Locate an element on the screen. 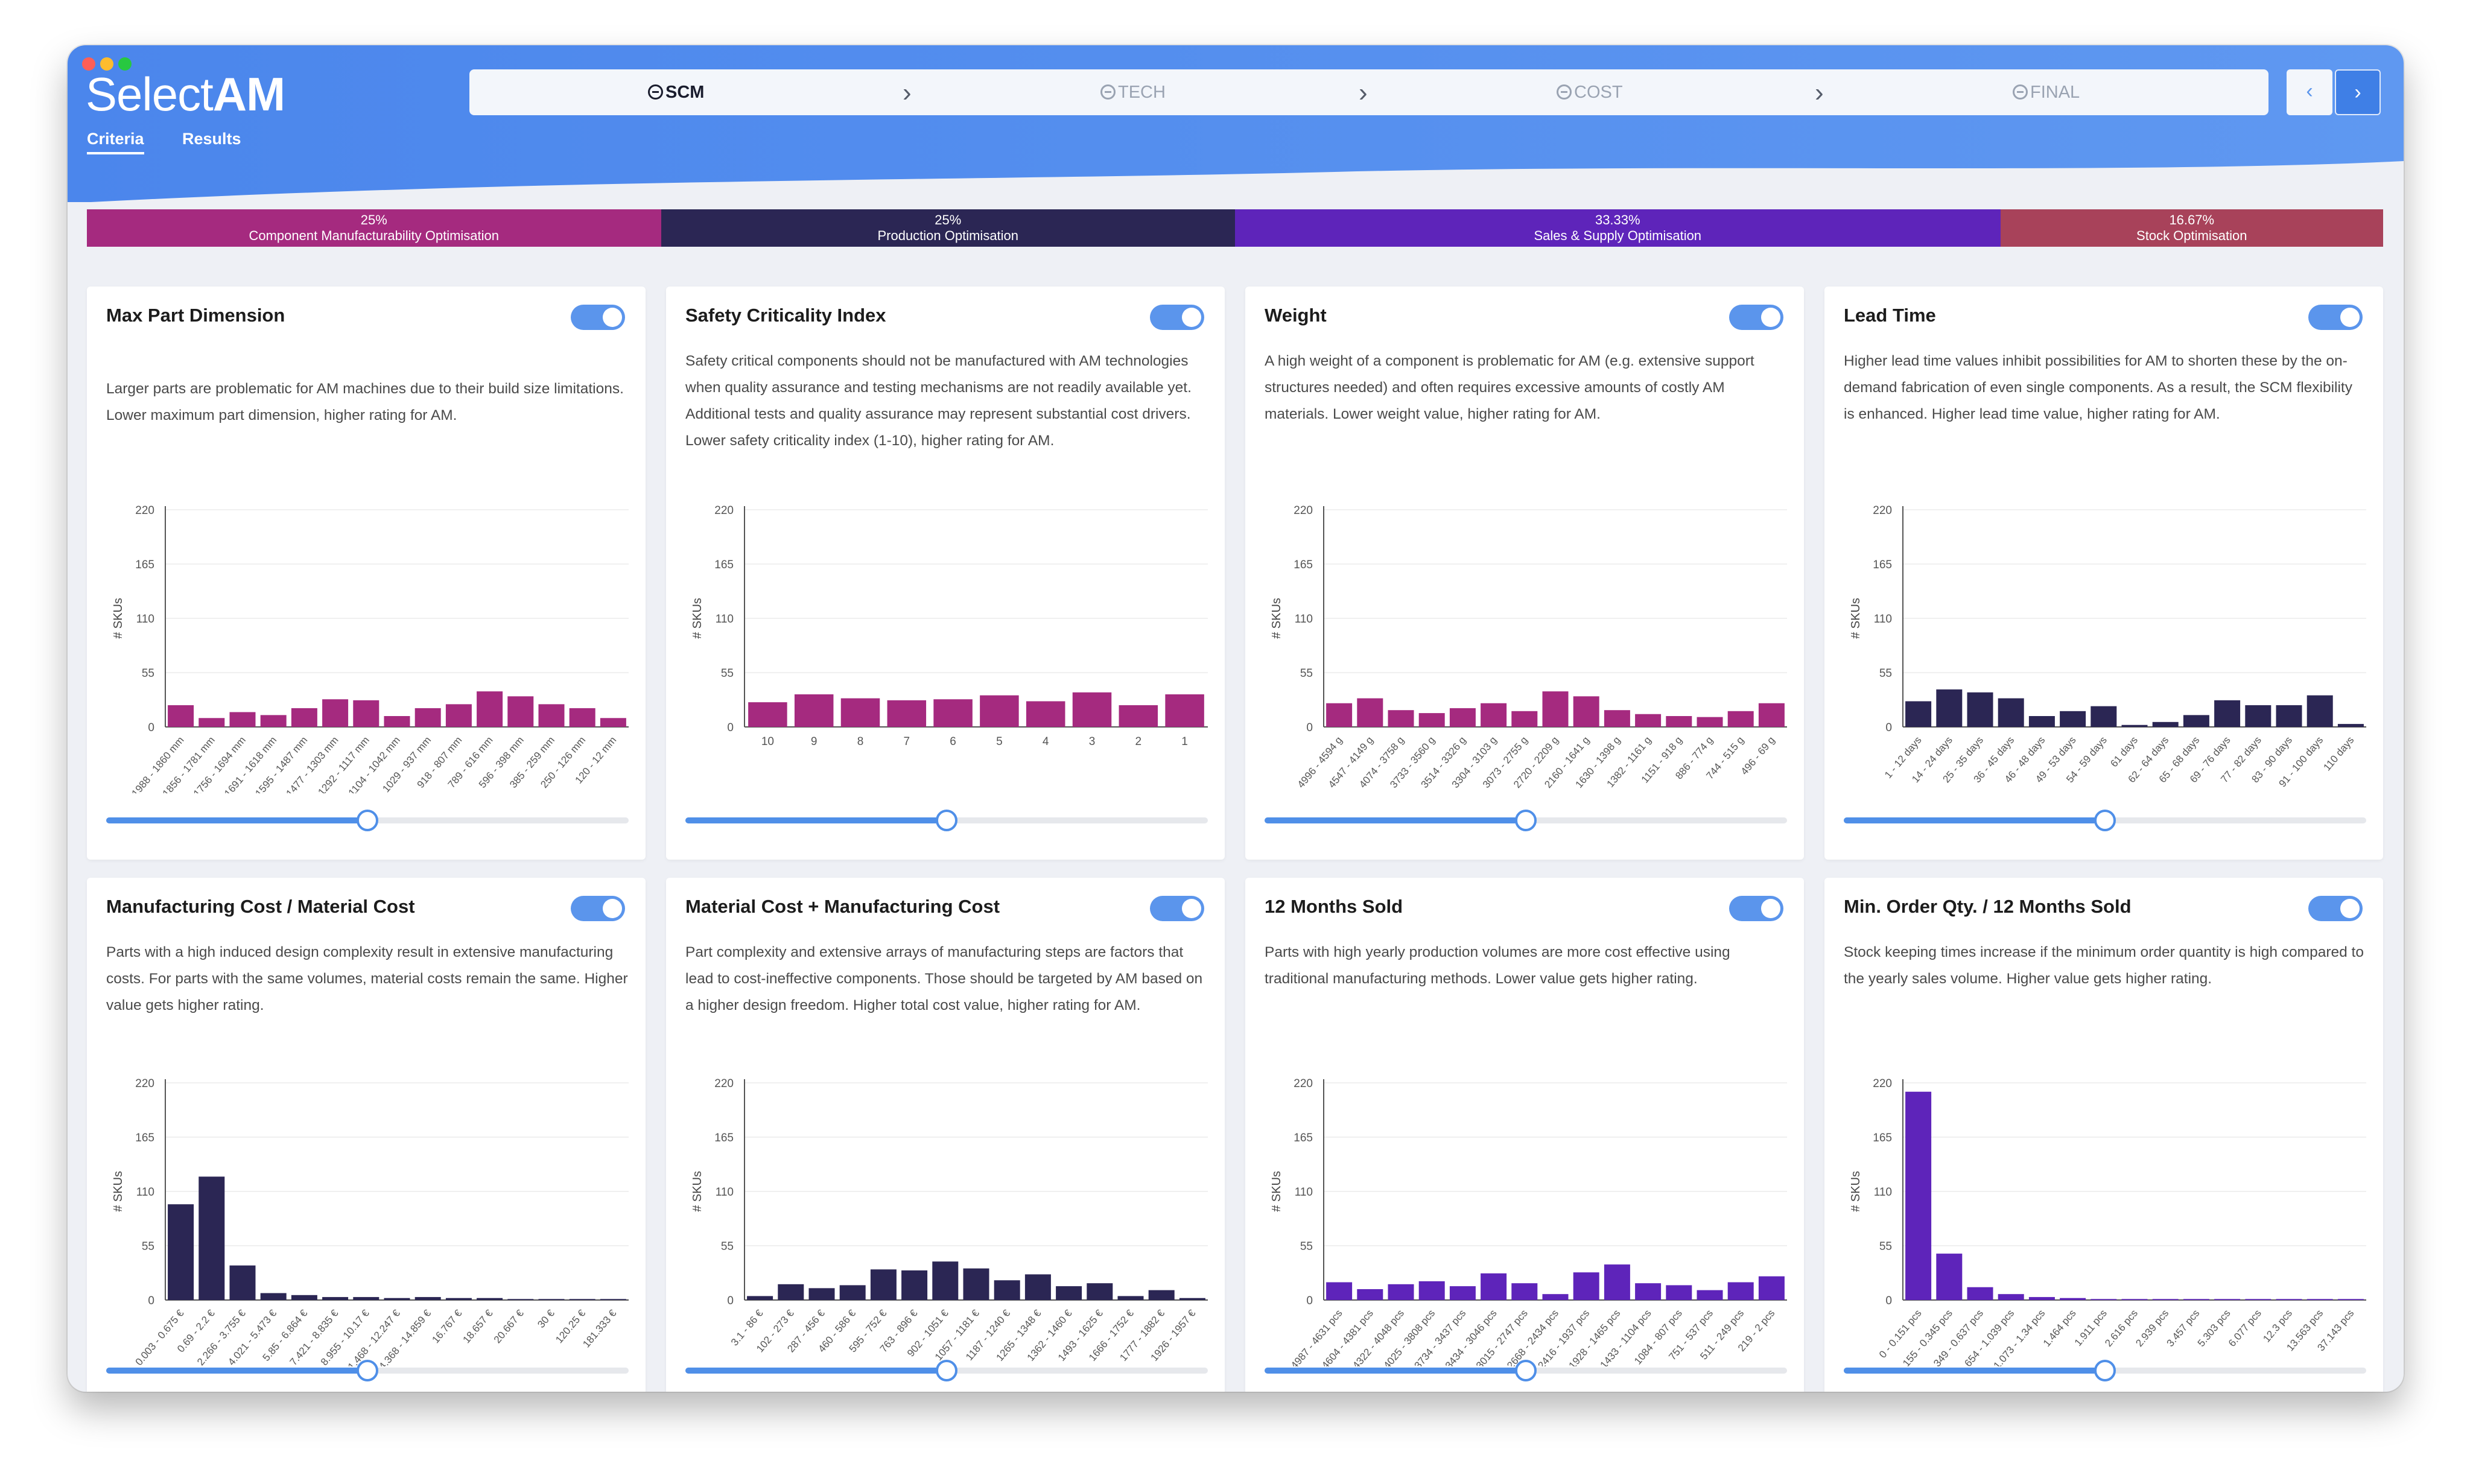 The height and width of the screenshot is (1484, 2470). previous-button: ‹ is located at coordinates (2309, 92).